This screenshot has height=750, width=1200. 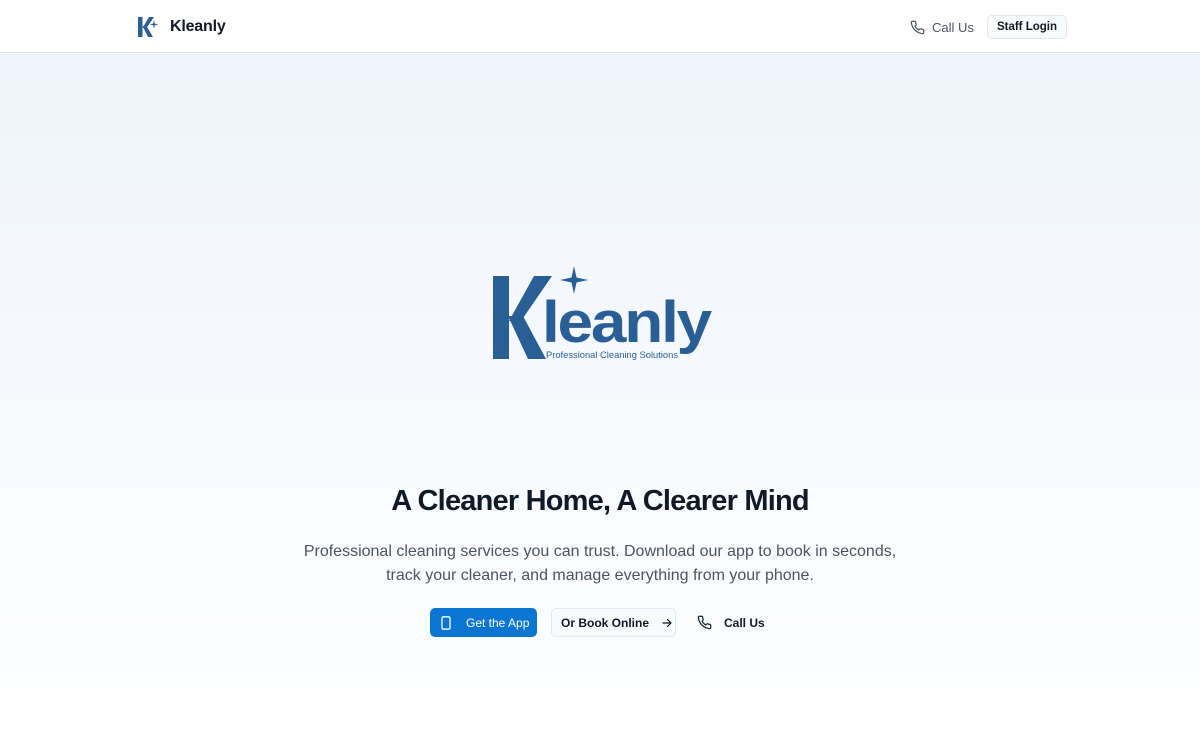 What do you see at coordinates (498, 622) in the screenshot?
I see `get-the-app-label: Get the App` at bounding box center [498, 622].